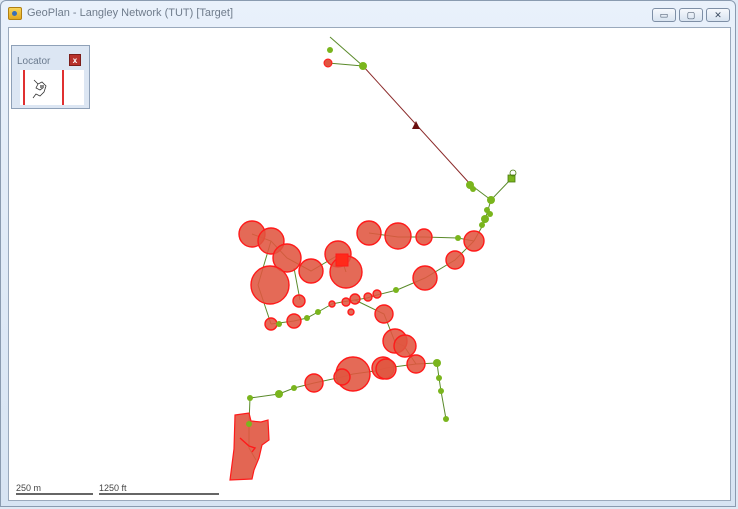 This screenshot has height=509, width=738. I want to click on scale-label-metric: 250 m, so click(29, 488).